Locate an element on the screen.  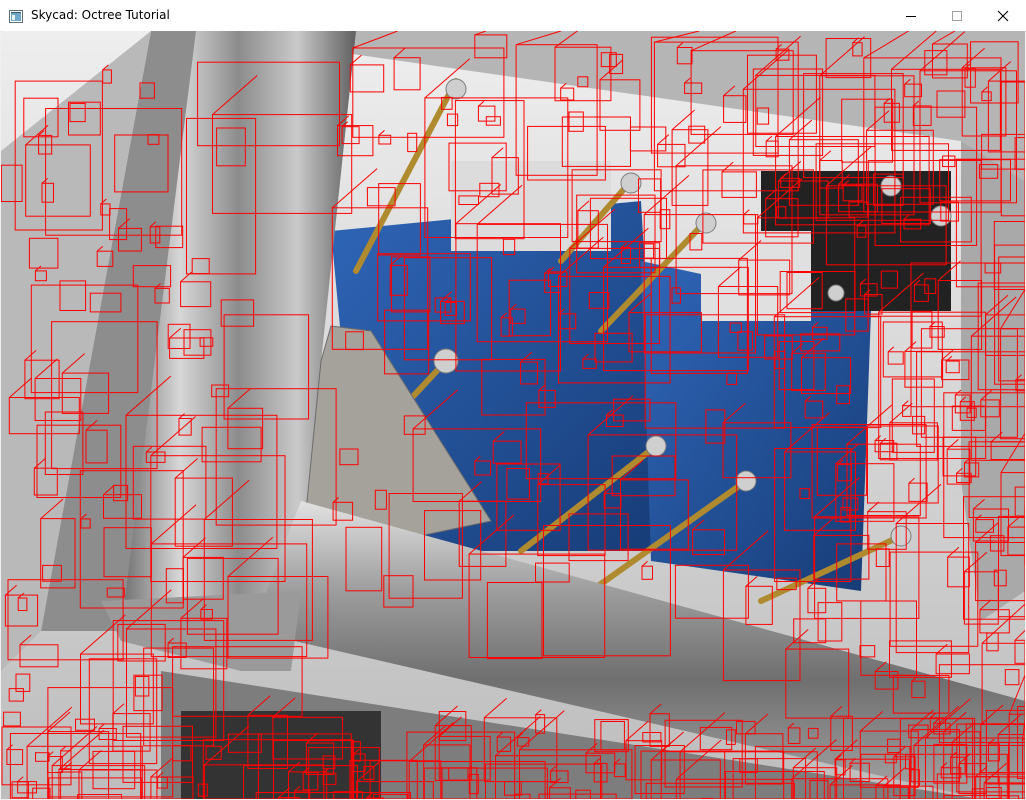
maximize-button is located at coordinates (957, 15).